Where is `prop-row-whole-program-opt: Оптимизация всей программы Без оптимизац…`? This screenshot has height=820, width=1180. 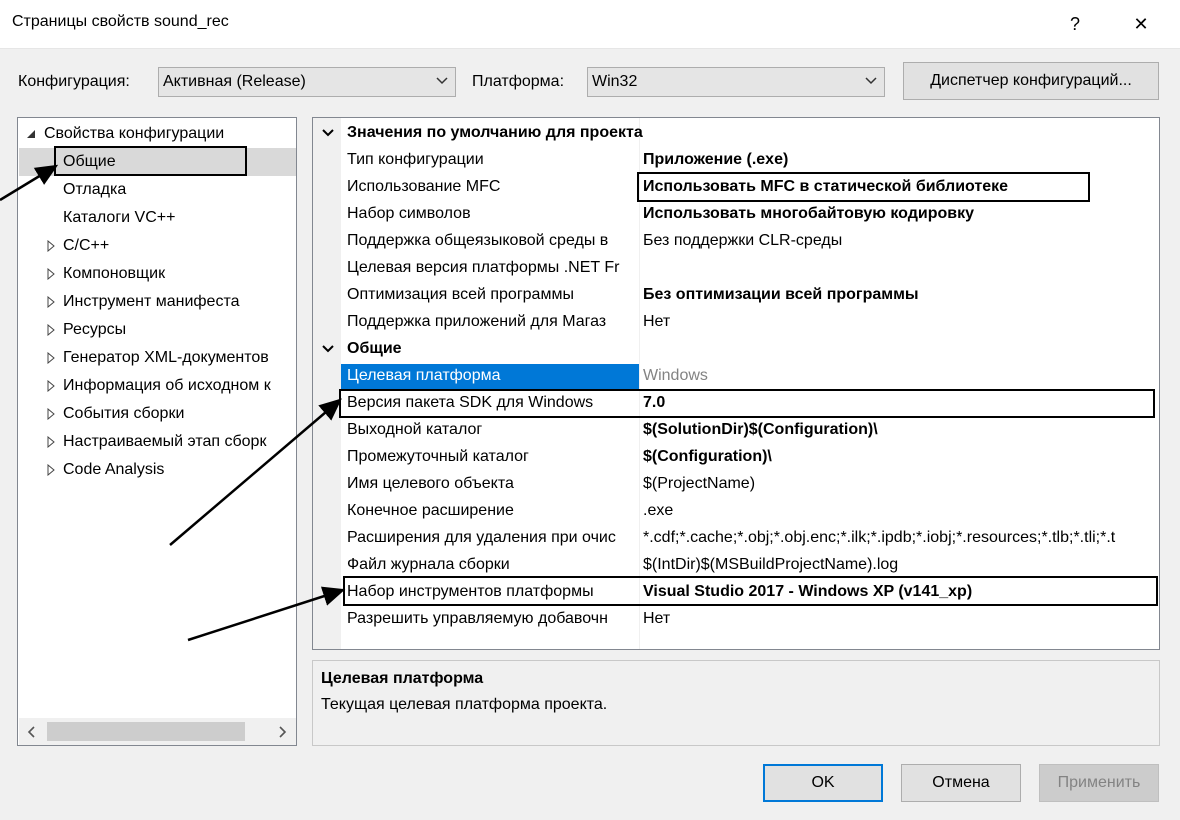 prop-row-whole-program-opt: Оптимизация всей программы Без оптимизац… is located at coordinates (736, 296).